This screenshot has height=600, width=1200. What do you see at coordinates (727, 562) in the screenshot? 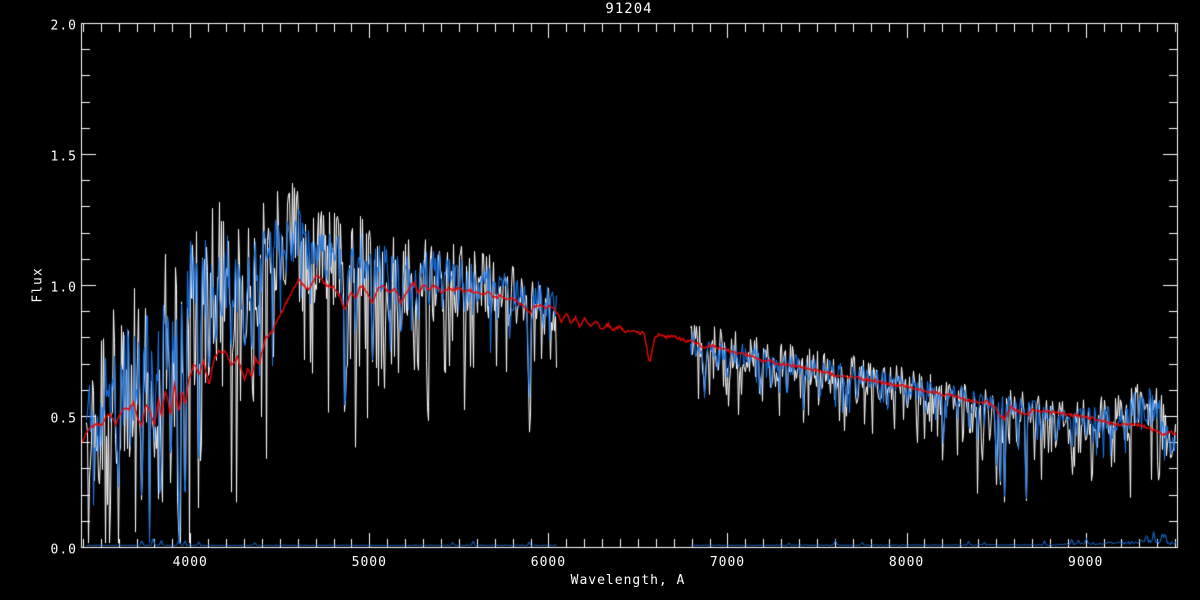
I see `x-tick-label: 7000` at bounding box center [727, 562].